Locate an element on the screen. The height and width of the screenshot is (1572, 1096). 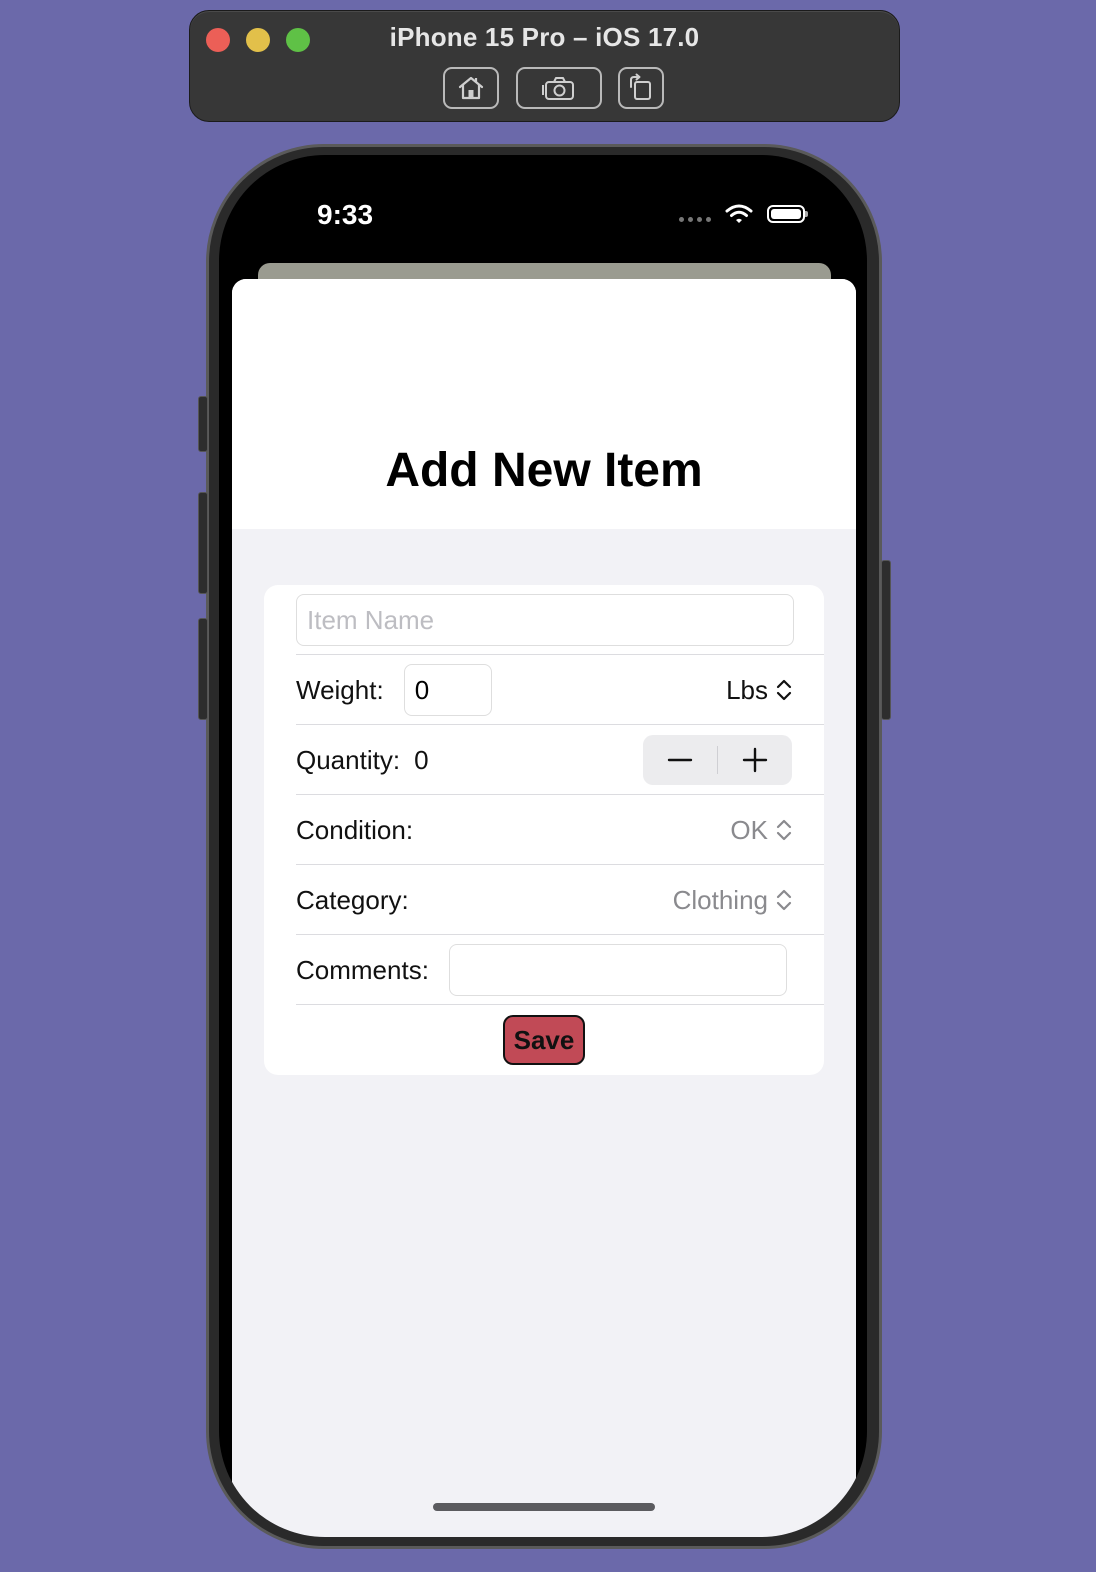
save-row: Save is located at coordinates (544, 1040).